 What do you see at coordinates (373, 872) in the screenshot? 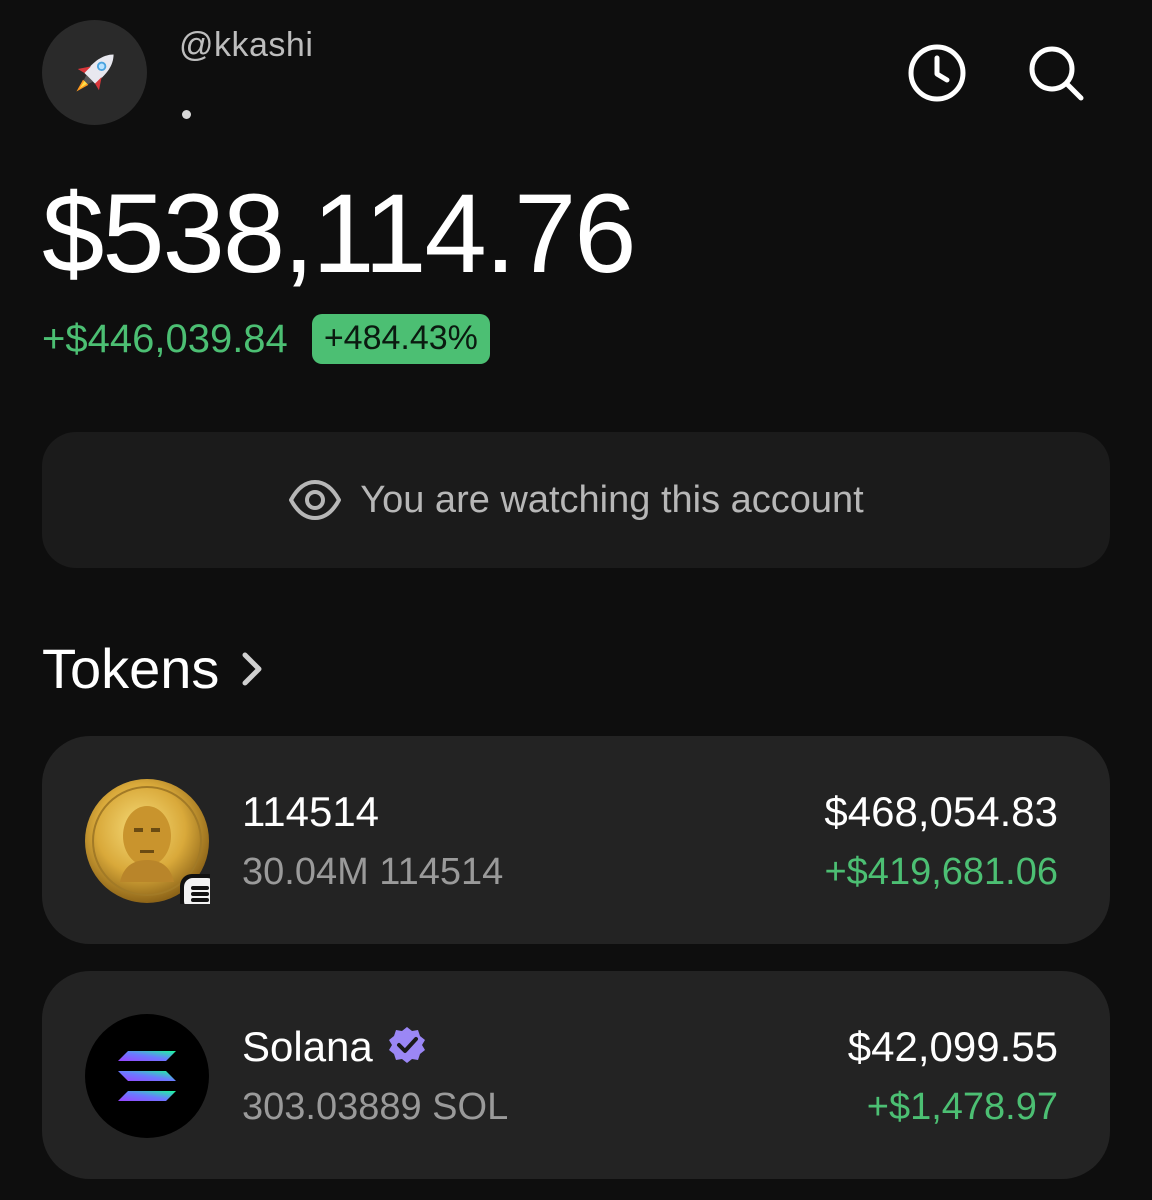
I see `token-amount: 30.04M 114514` at bounding box center [373, 872].